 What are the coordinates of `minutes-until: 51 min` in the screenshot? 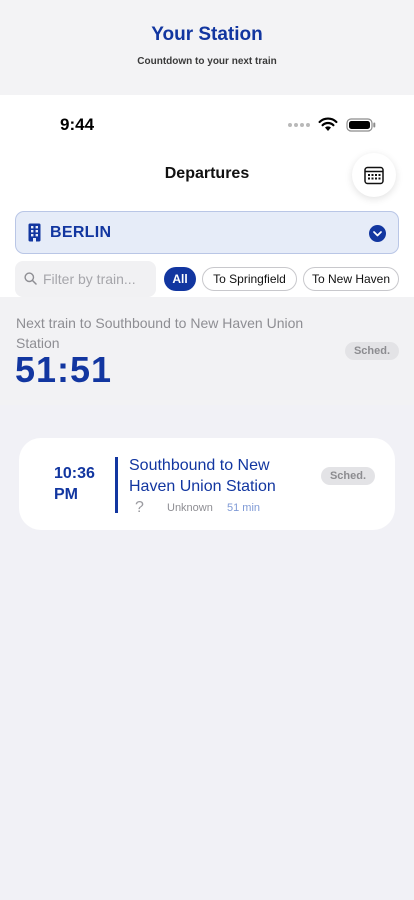 It's located at (244, 508).